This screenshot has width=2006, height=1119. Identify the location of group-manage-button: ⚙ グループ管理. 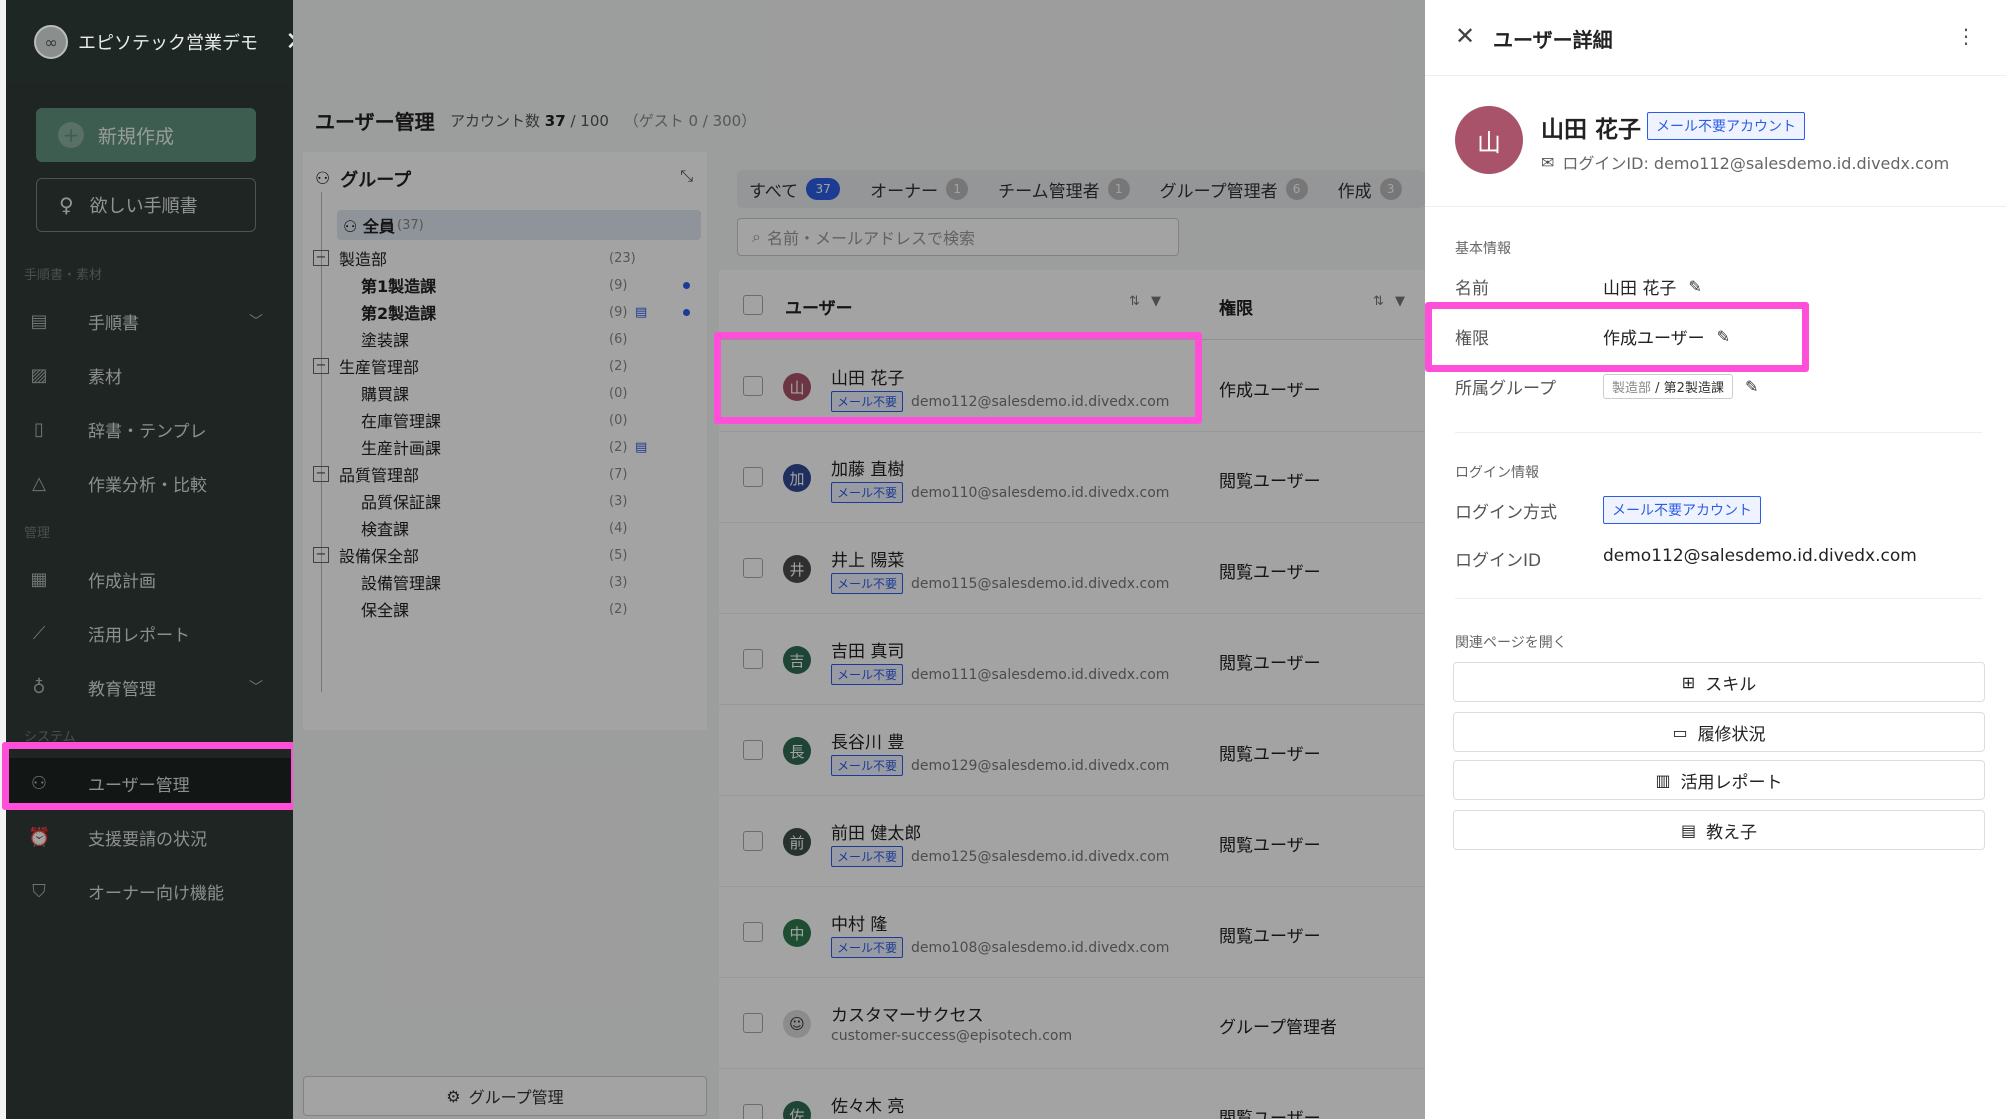
(505, 1096).